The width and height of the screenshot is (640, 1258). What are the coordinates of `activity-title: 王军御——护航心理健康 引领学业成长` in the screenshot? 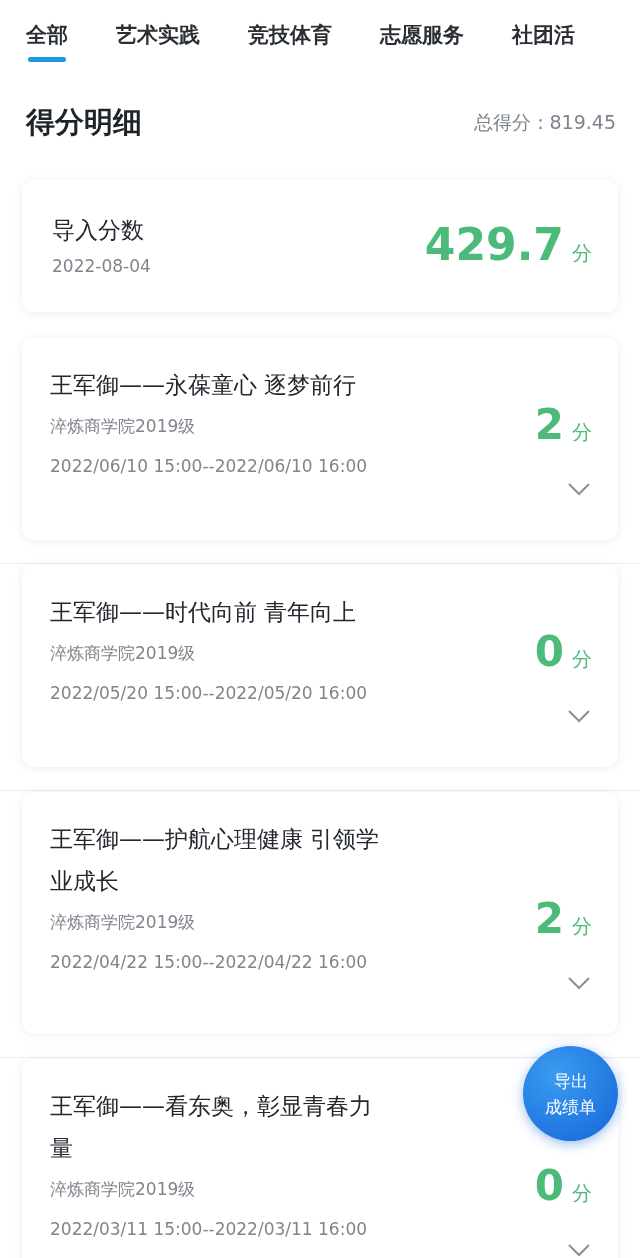 It's located at (215, 860).